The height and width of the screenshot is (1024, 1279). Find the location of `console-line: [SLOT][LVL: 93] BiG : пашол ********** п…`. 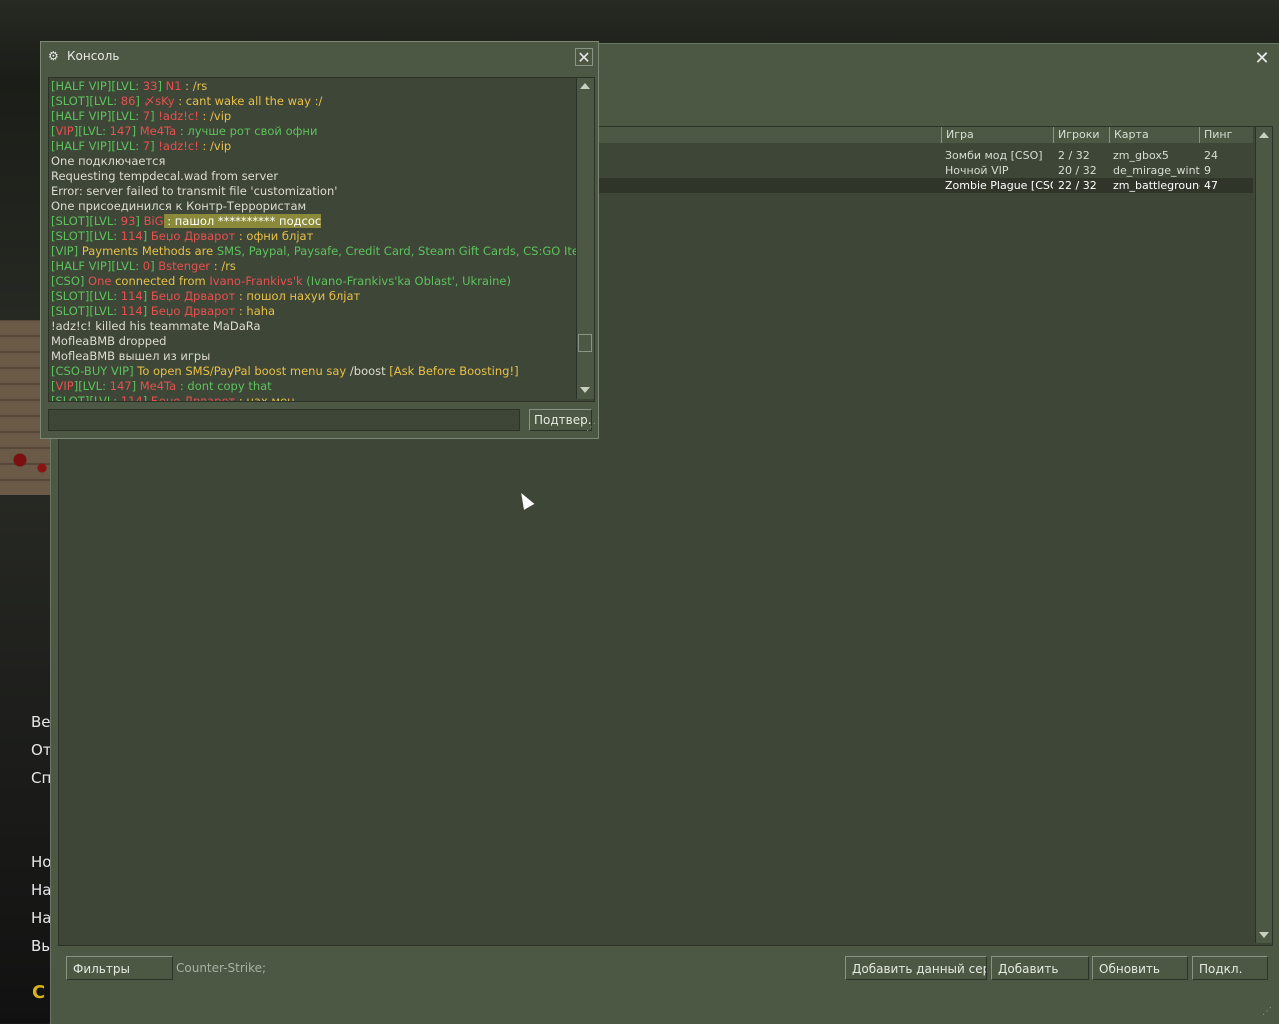

console-line: [SLOT][LVL: 93] BiG : пашол ********** п… is located at coordinates (312, 221).